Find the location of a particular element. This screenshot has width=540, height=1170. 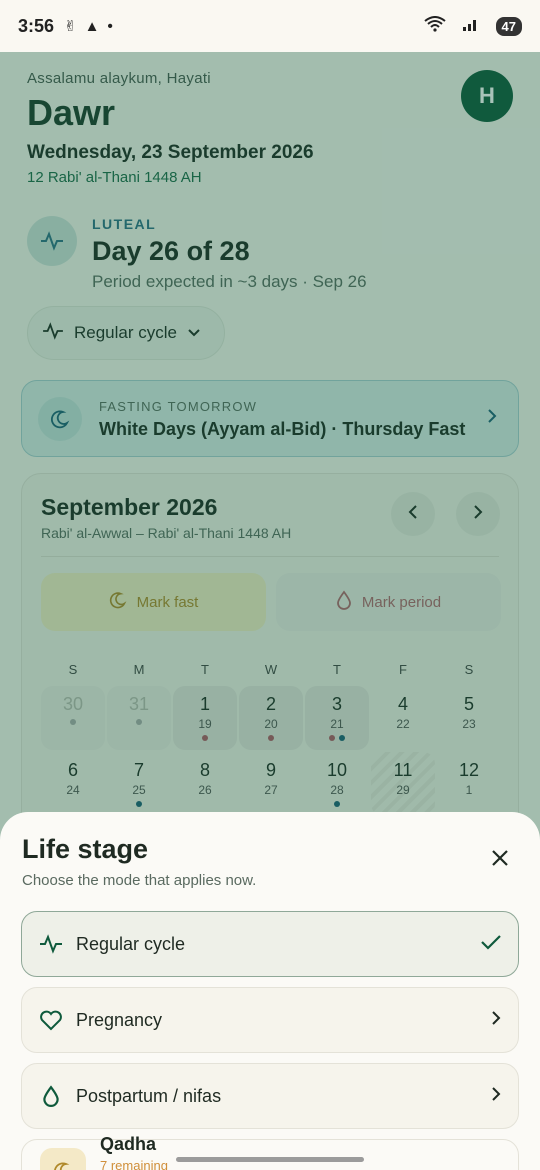

option-regular-cycle: Regular cycle is located at coordinates (270, 944).